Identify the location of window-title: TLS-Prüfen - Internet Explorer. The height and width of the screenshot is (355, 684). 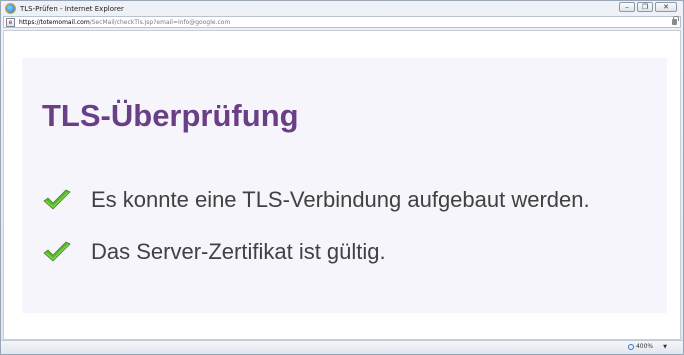
(72, 8).